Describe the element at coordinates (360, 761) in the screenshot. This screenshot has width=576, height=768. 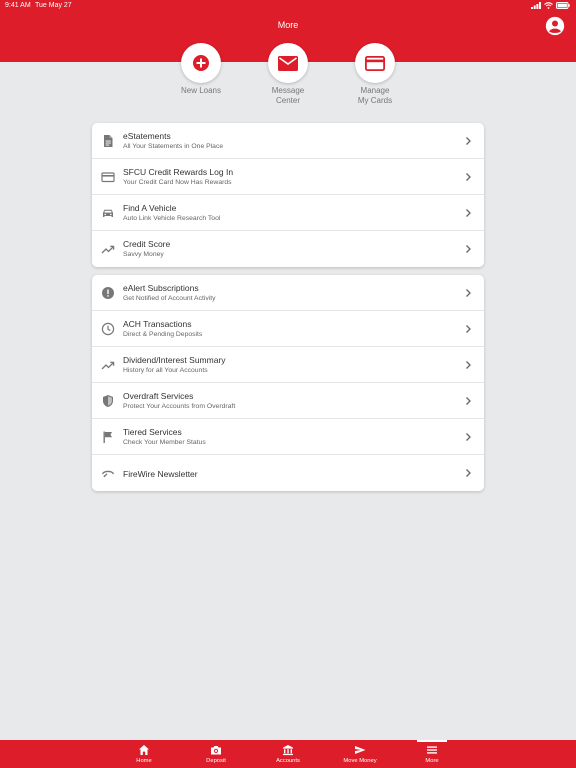
I see `tab-label: Move Money` at that location.